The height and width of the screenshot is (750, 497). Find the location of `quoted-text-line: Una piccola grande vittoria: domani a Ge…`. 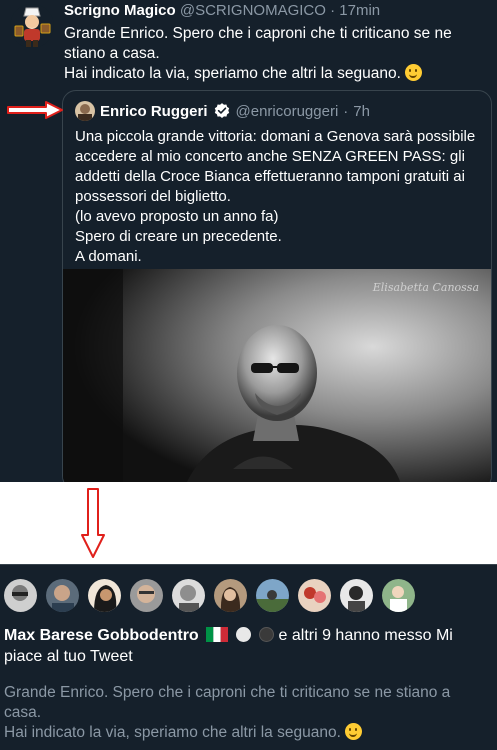

quoted-text-line: Una piccola grande vittoria: domani a Ge… is located at coordinates (275, 166).